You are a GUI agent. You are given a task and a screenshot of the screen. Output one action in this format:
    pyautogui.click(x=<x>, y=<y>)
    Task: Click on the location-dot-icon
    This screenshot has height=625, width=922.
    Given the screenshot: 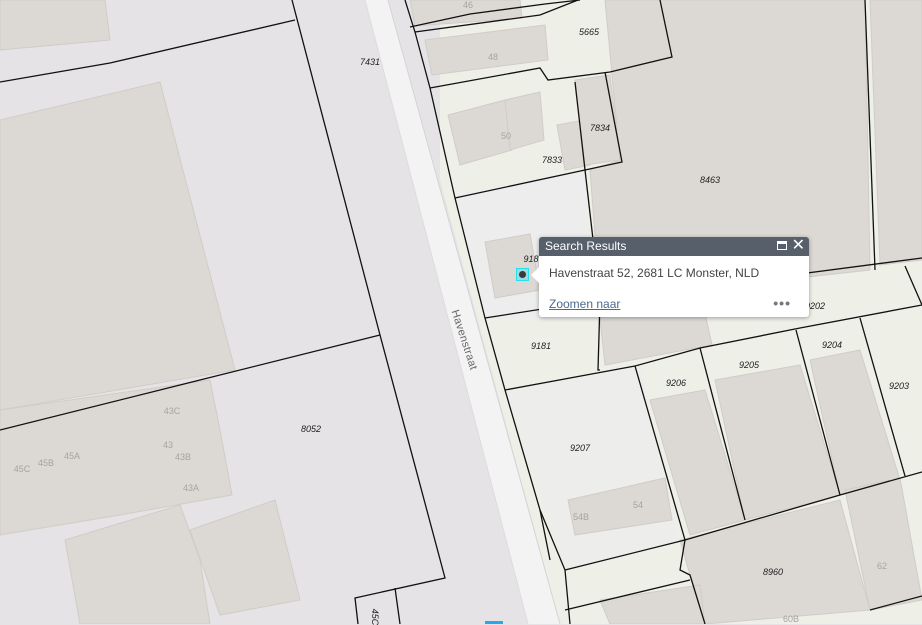 What is the action you would take?
    pyautogui.click(x=522, y=274)
    